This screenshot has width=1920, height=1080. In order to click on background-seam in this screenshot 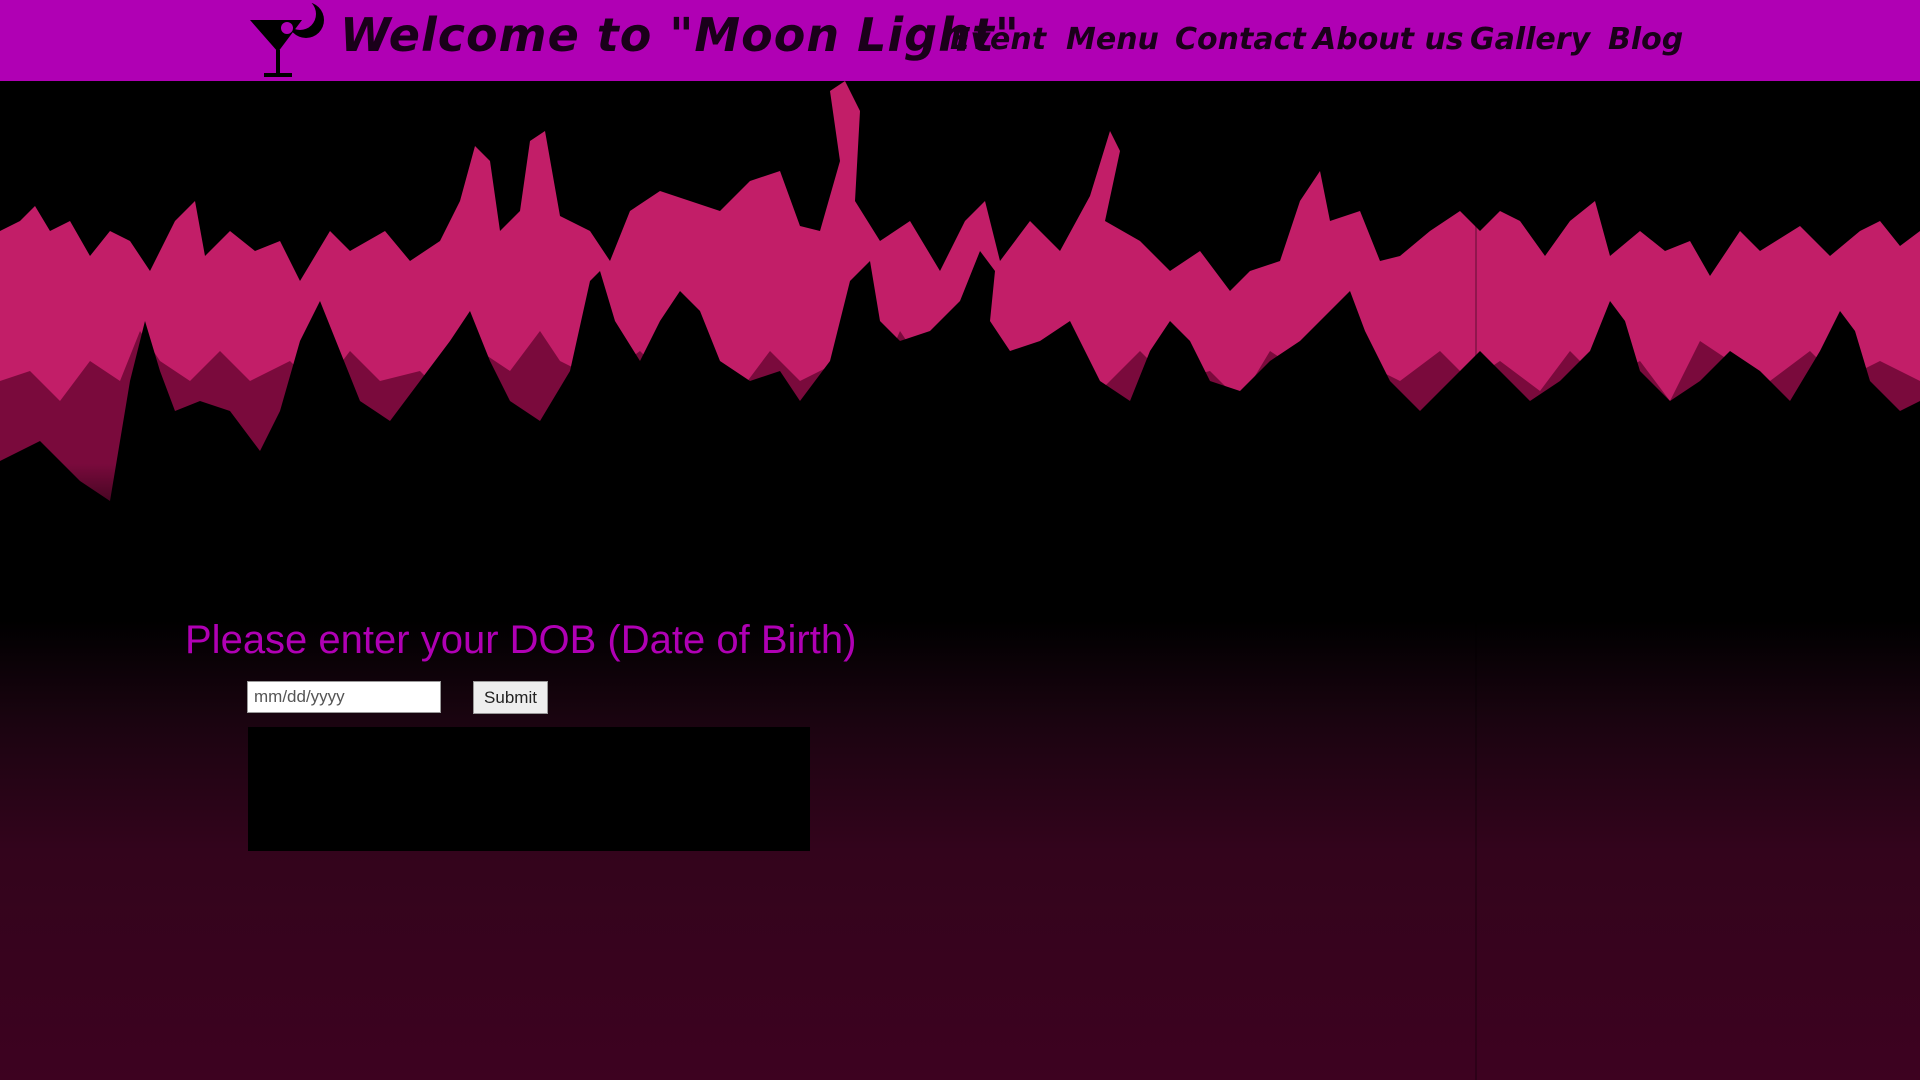, I will do `click(1476, 580)`.